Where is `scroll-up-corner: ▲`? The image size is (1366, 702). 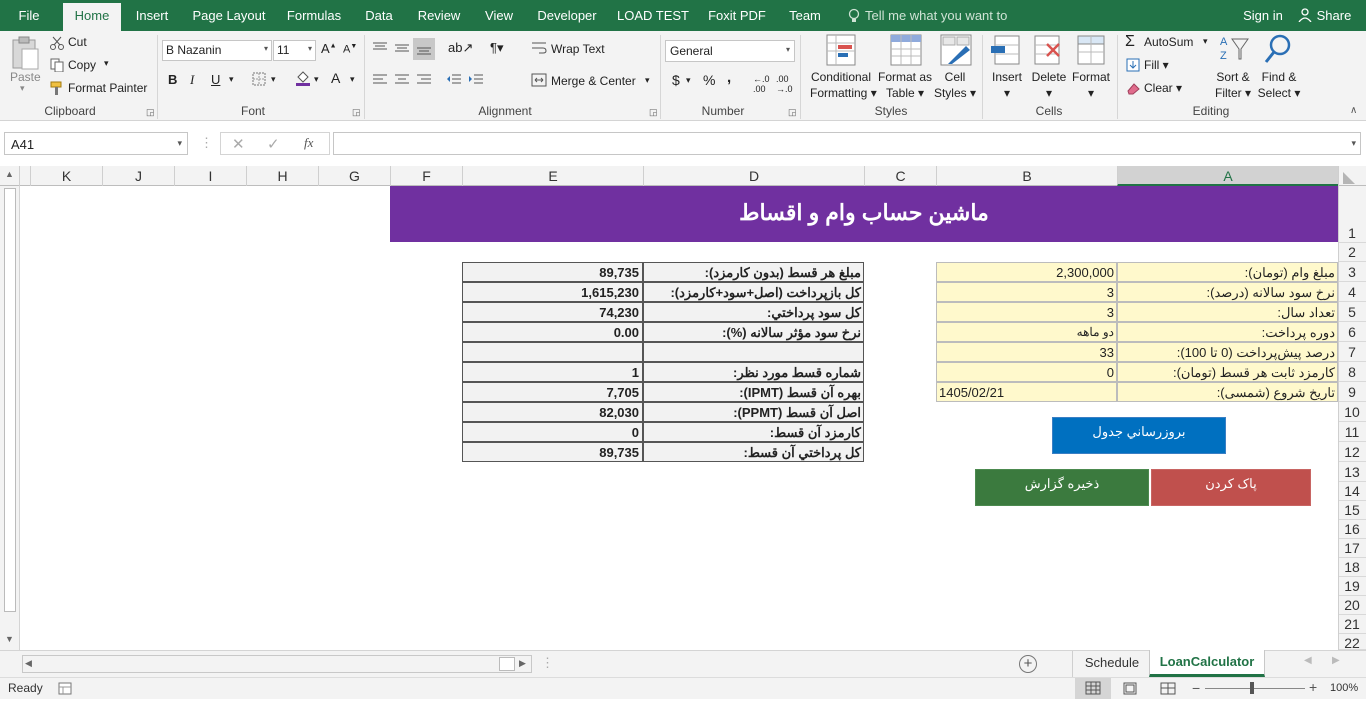 scroll-up-corner: ▲ is located at coordinates (10, 176).